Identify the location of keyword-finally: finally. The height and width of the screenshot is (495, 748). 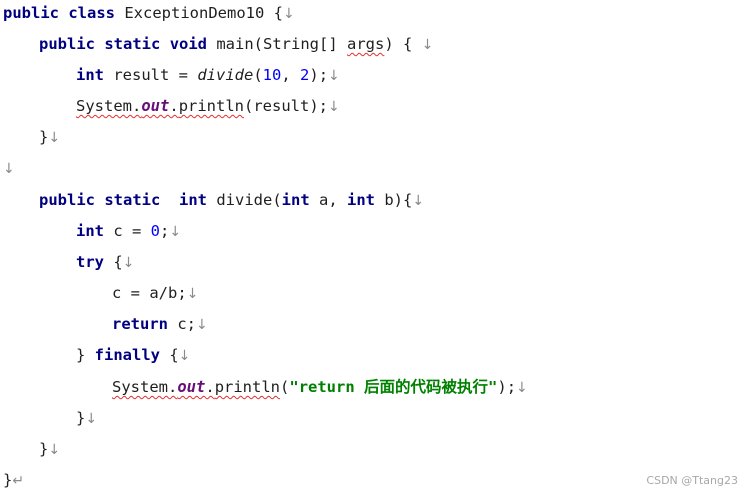
(127, 355).